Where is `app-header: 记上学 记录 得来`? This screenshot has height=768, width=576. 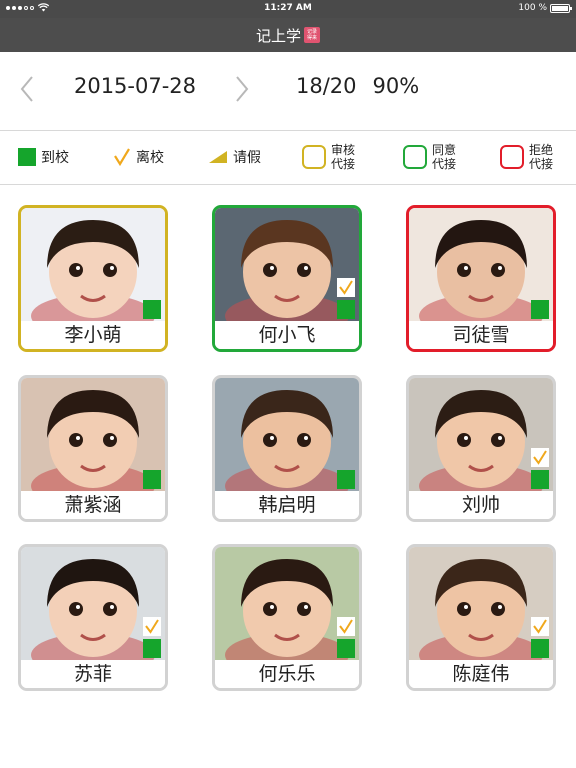 app-header: 记上学 记录 得来 is located at coordinates (288, 35).